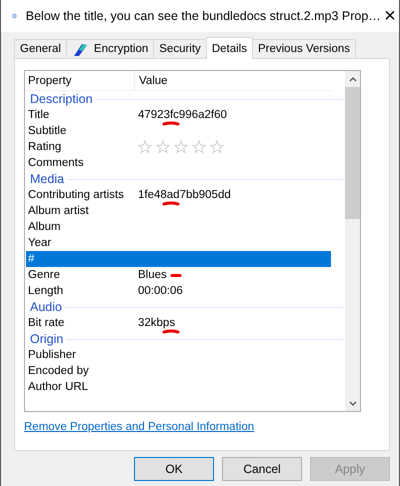 Image resolution: width=400 pixels, height=486 pixels. What do you see at coordinates (352, 79) in the screenshot?
I see `scroll-up-icon` at bounding box center [352, 79].